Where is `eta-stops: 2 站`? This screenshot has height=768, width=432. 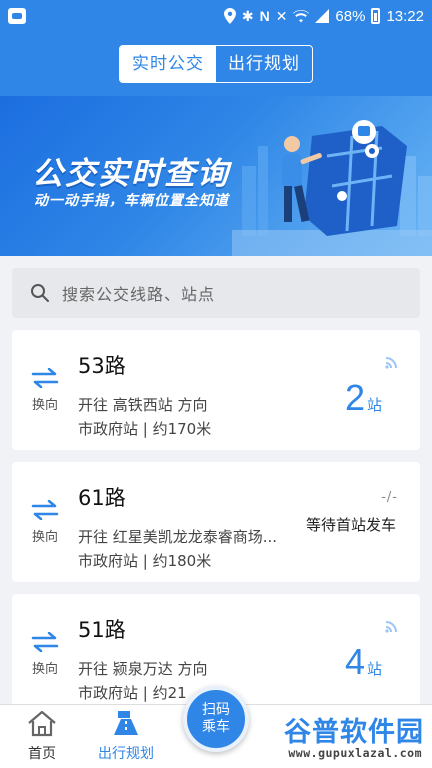 eta-stops: 2 站 is located at coordinates (363, 398).